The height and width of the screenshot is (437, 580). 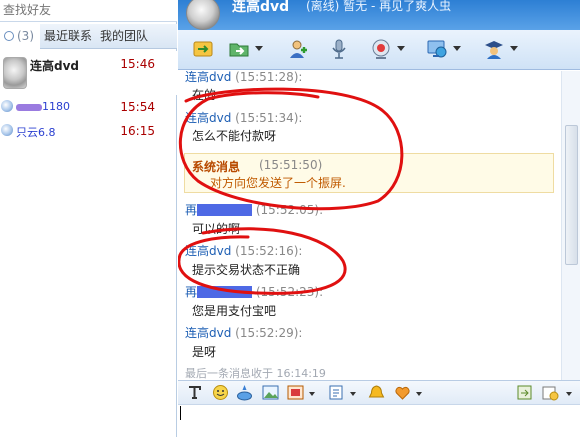 I want to click on history-button, so click(x=550, y=392).